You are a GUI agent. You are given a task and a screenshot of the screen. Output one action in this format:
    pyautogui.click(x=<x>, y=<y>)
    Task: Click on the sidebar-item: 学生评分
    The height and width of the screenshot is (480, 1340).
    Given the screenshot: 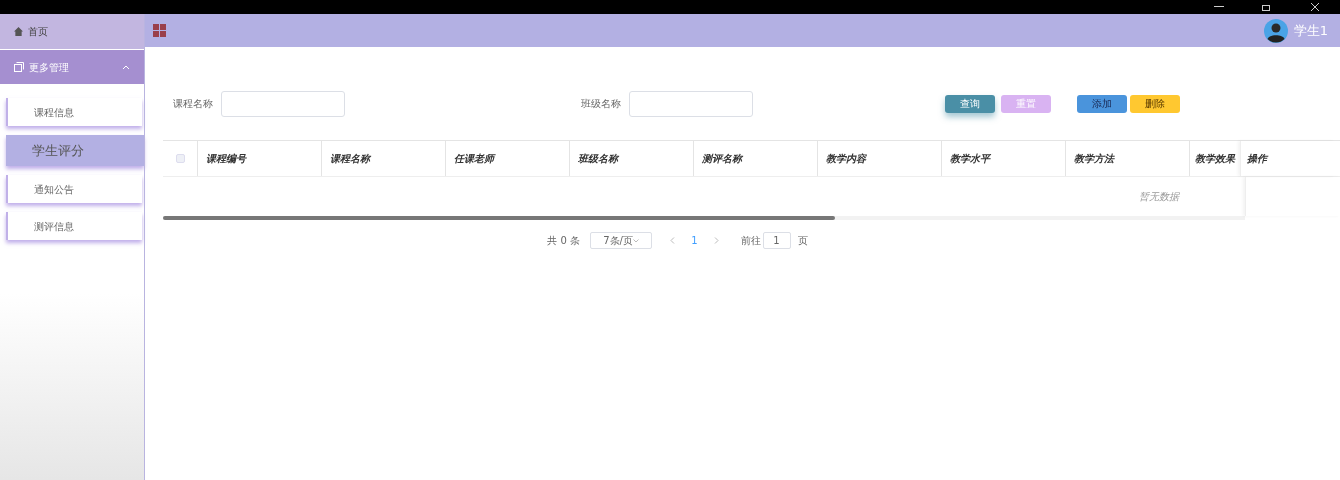 What is the action you would take?
    pyautogui.click(x=75, y=150)
    